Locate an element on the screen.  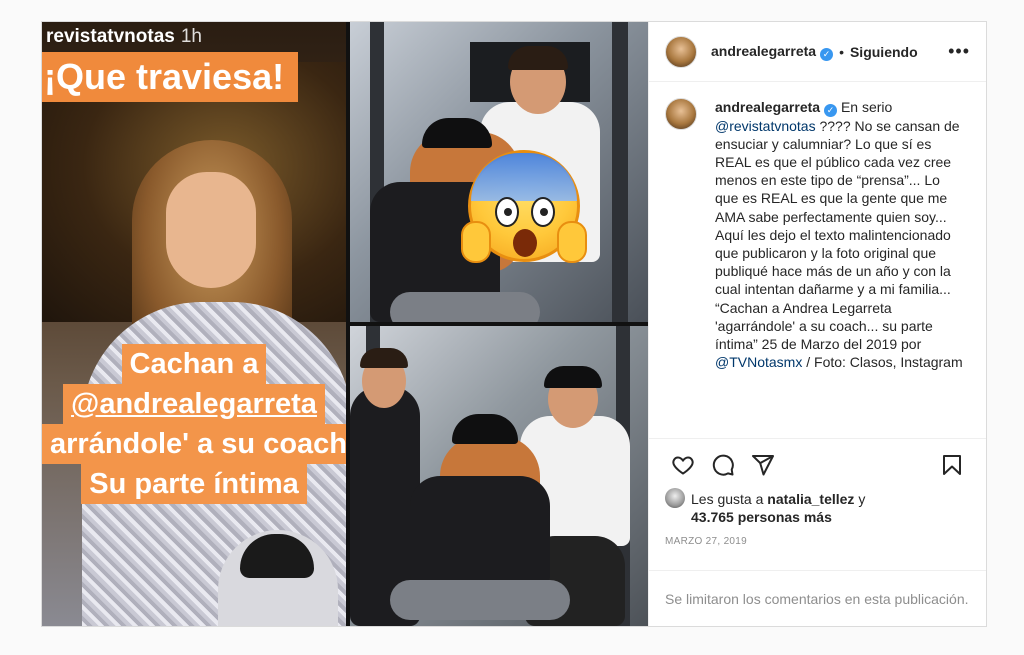
caption-author-avatar is located at coordinates (681, 114).